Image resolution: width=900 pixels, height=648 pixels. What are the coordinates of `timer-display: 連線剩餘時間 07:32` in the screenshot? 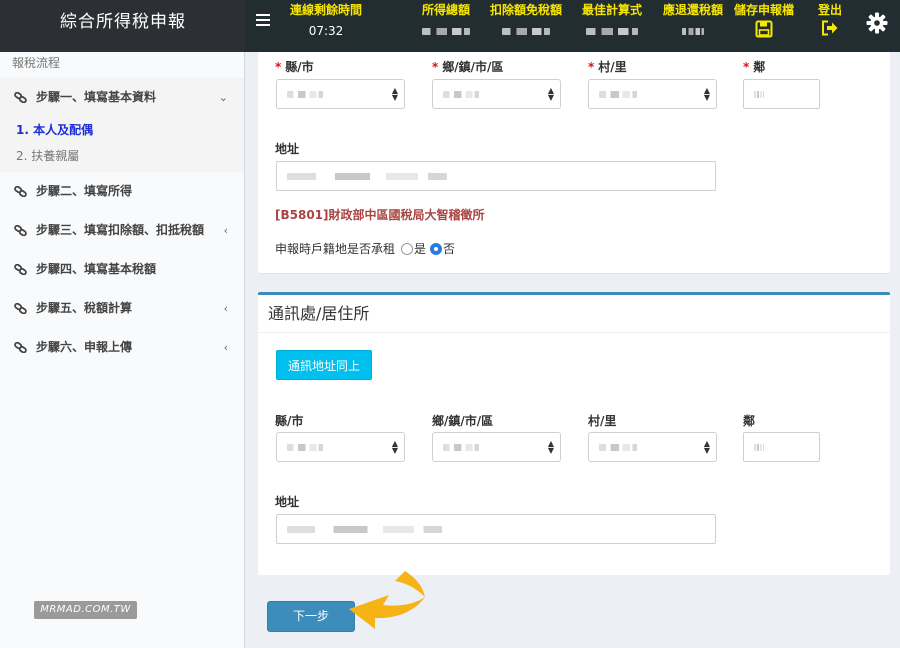 It's located at (326, 20).